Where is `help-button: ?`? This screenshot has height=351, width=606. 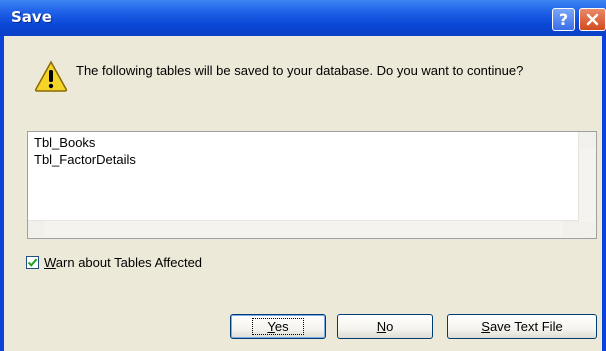 help-button: ? is located at coordinates (563, 19).